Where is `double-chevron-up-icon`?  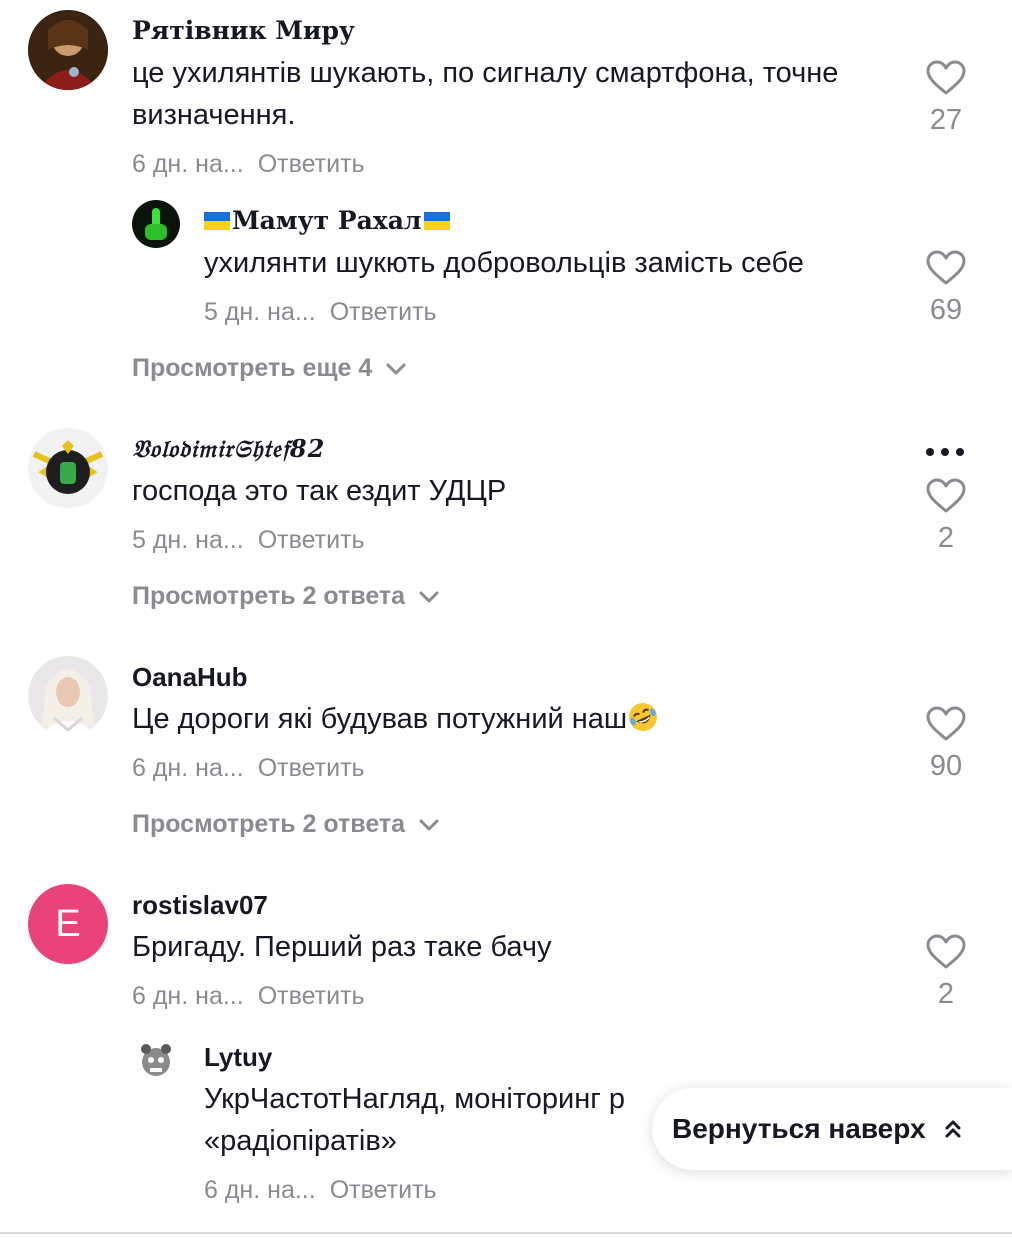
double-chevron-up-icon is located at coordinates (953, 1129).